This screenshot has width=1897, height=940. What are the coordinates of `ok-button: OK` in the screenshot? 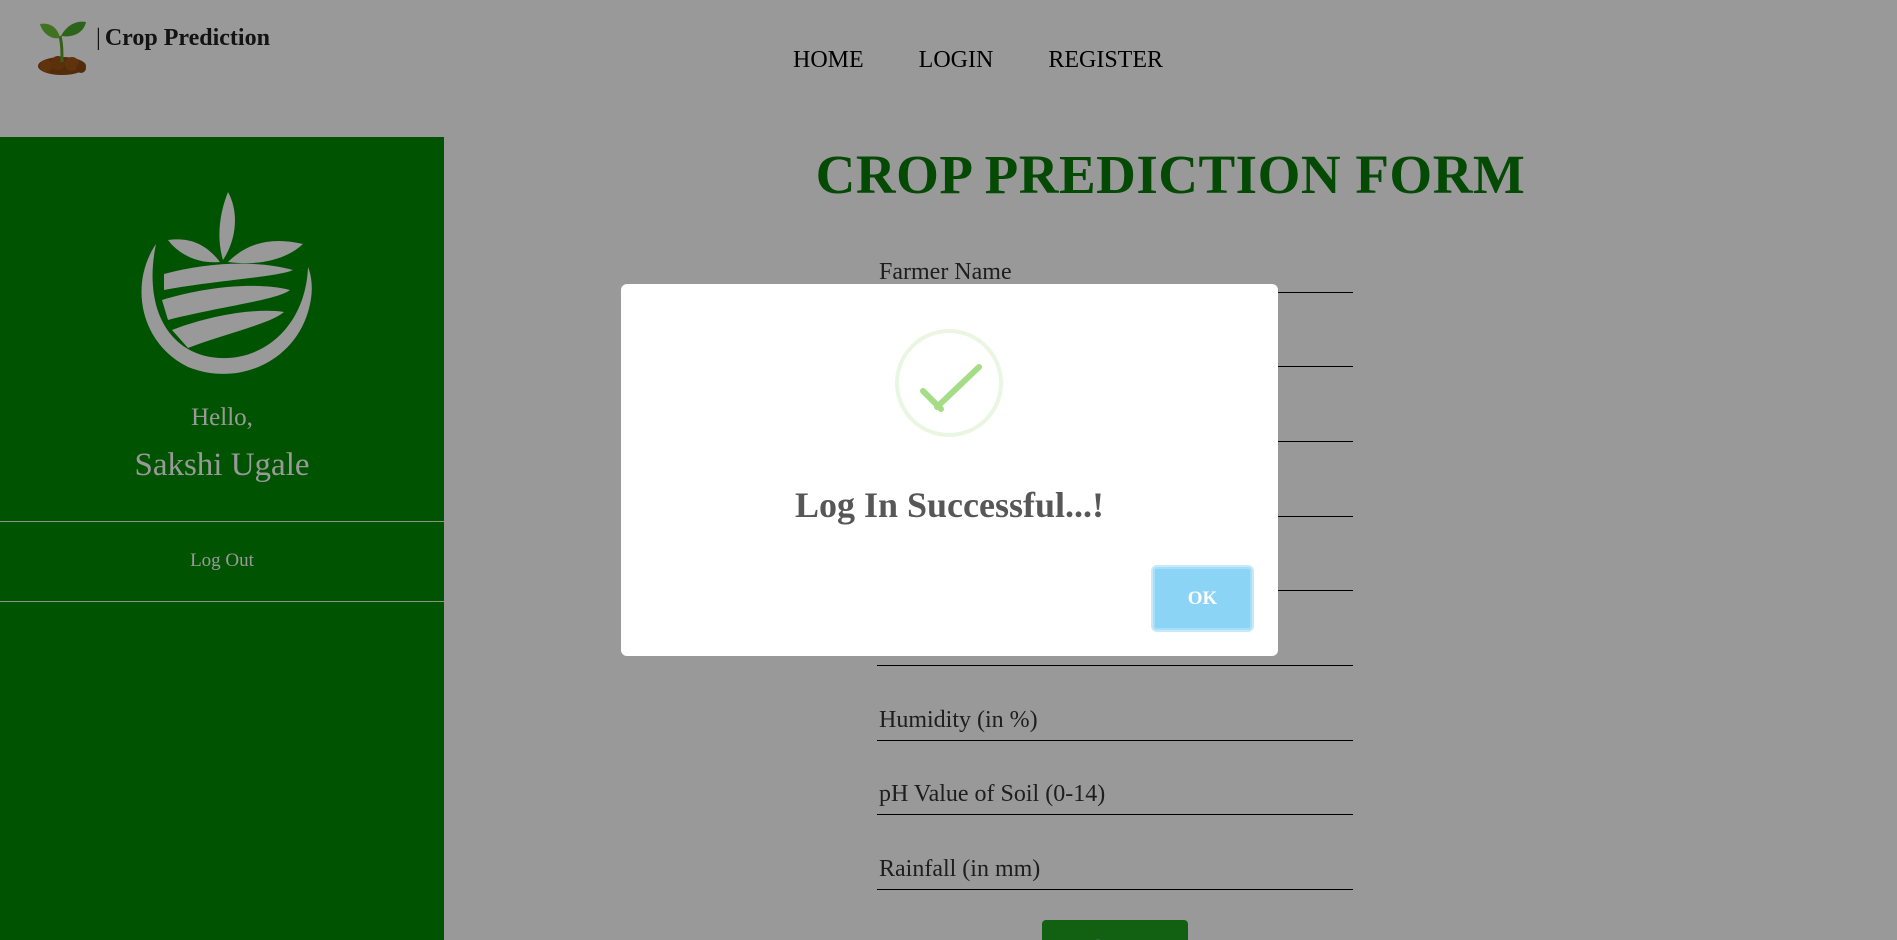 It's located at (1202, 598).